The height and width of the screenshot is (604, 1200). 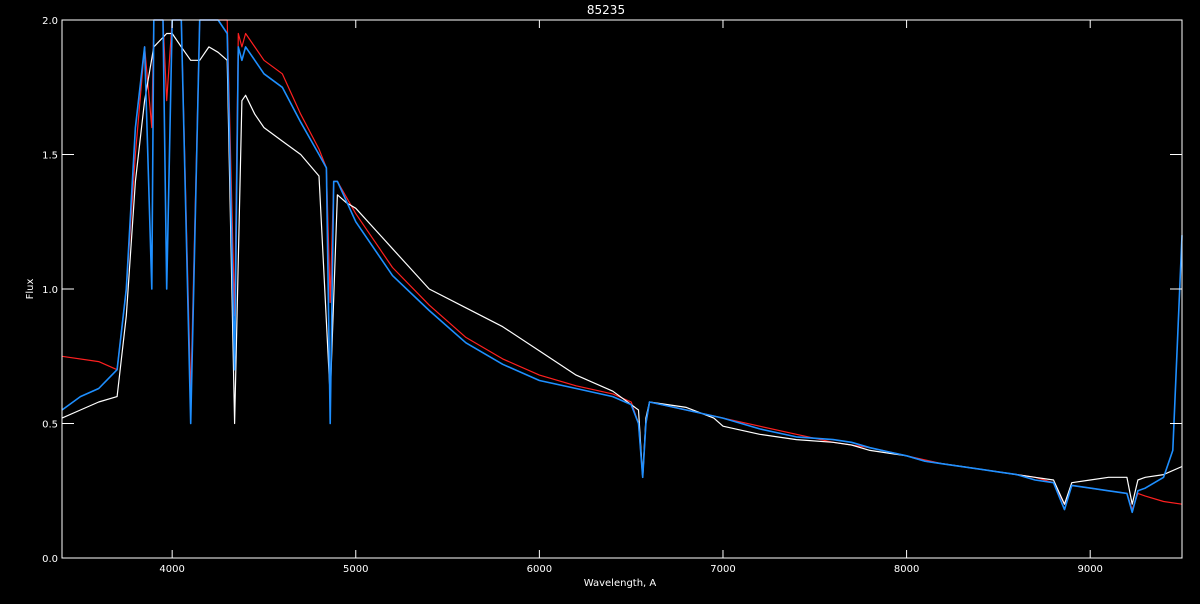 I want to click on y-tick-label: 1.0, so click(x=50, y=290).